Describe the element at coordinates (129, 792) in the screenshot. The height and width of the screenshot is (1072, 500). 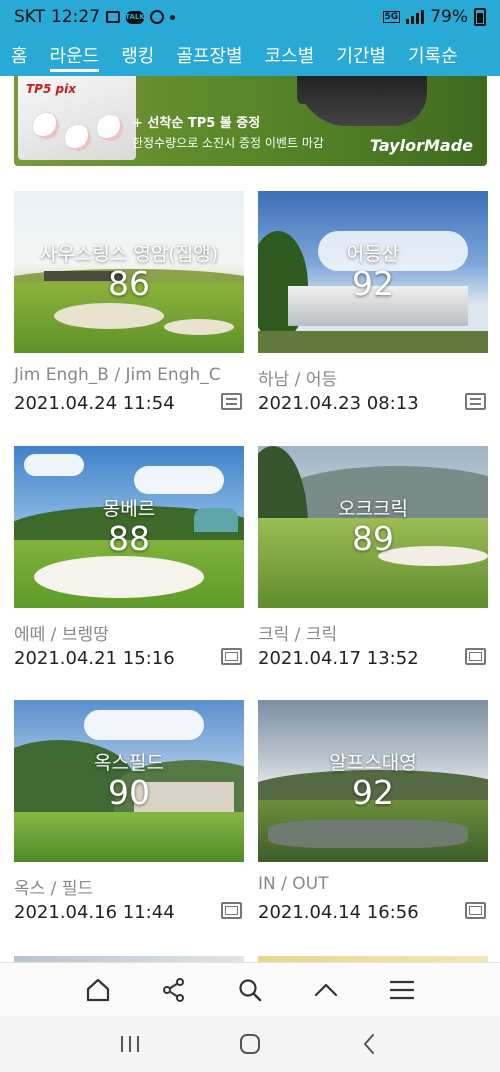
I see `round-score: 90` at that location.